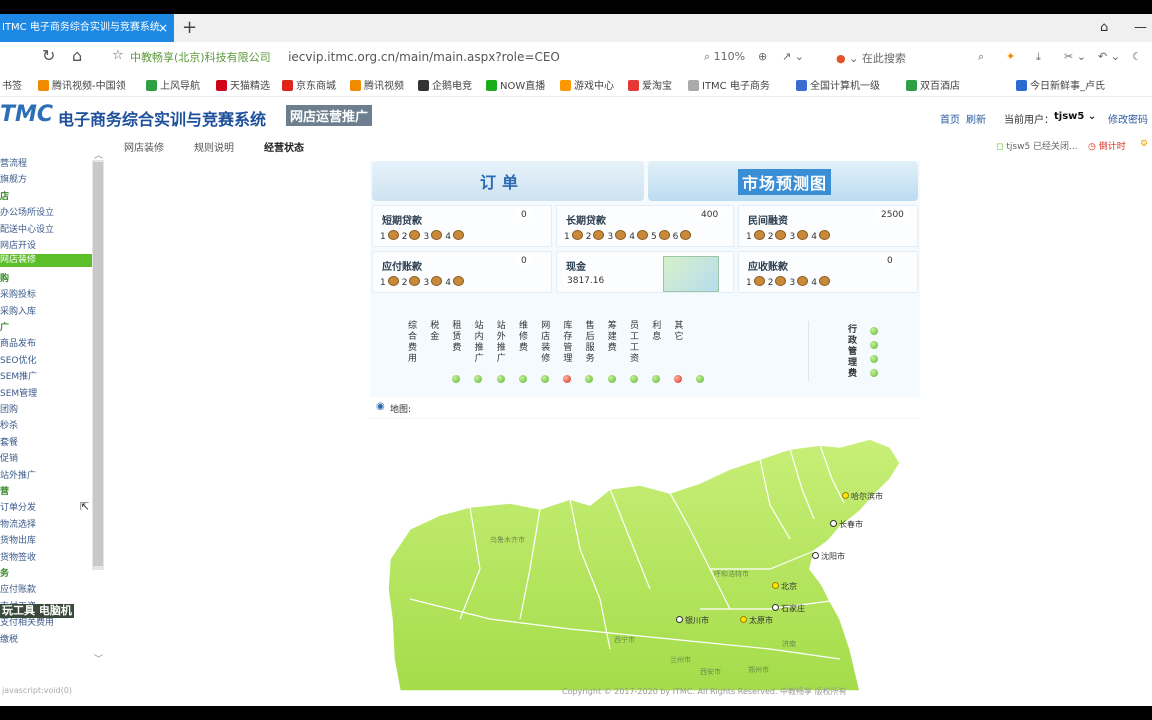  I want to click on new-tab-button: +, so click(189, 28).